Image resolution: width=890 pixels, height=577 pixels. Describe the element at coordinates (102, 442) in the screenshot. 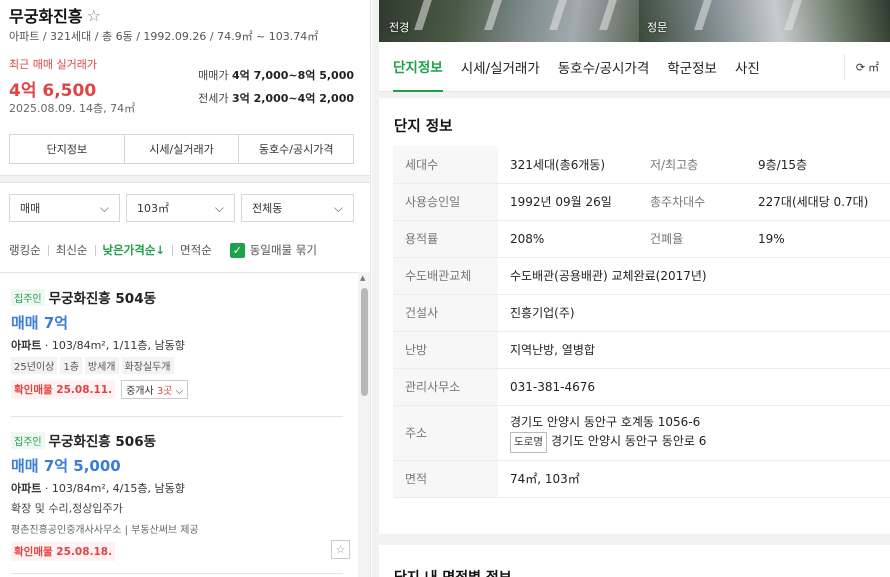

I see `listing-name: 무궁화진흥 506동` at that location.